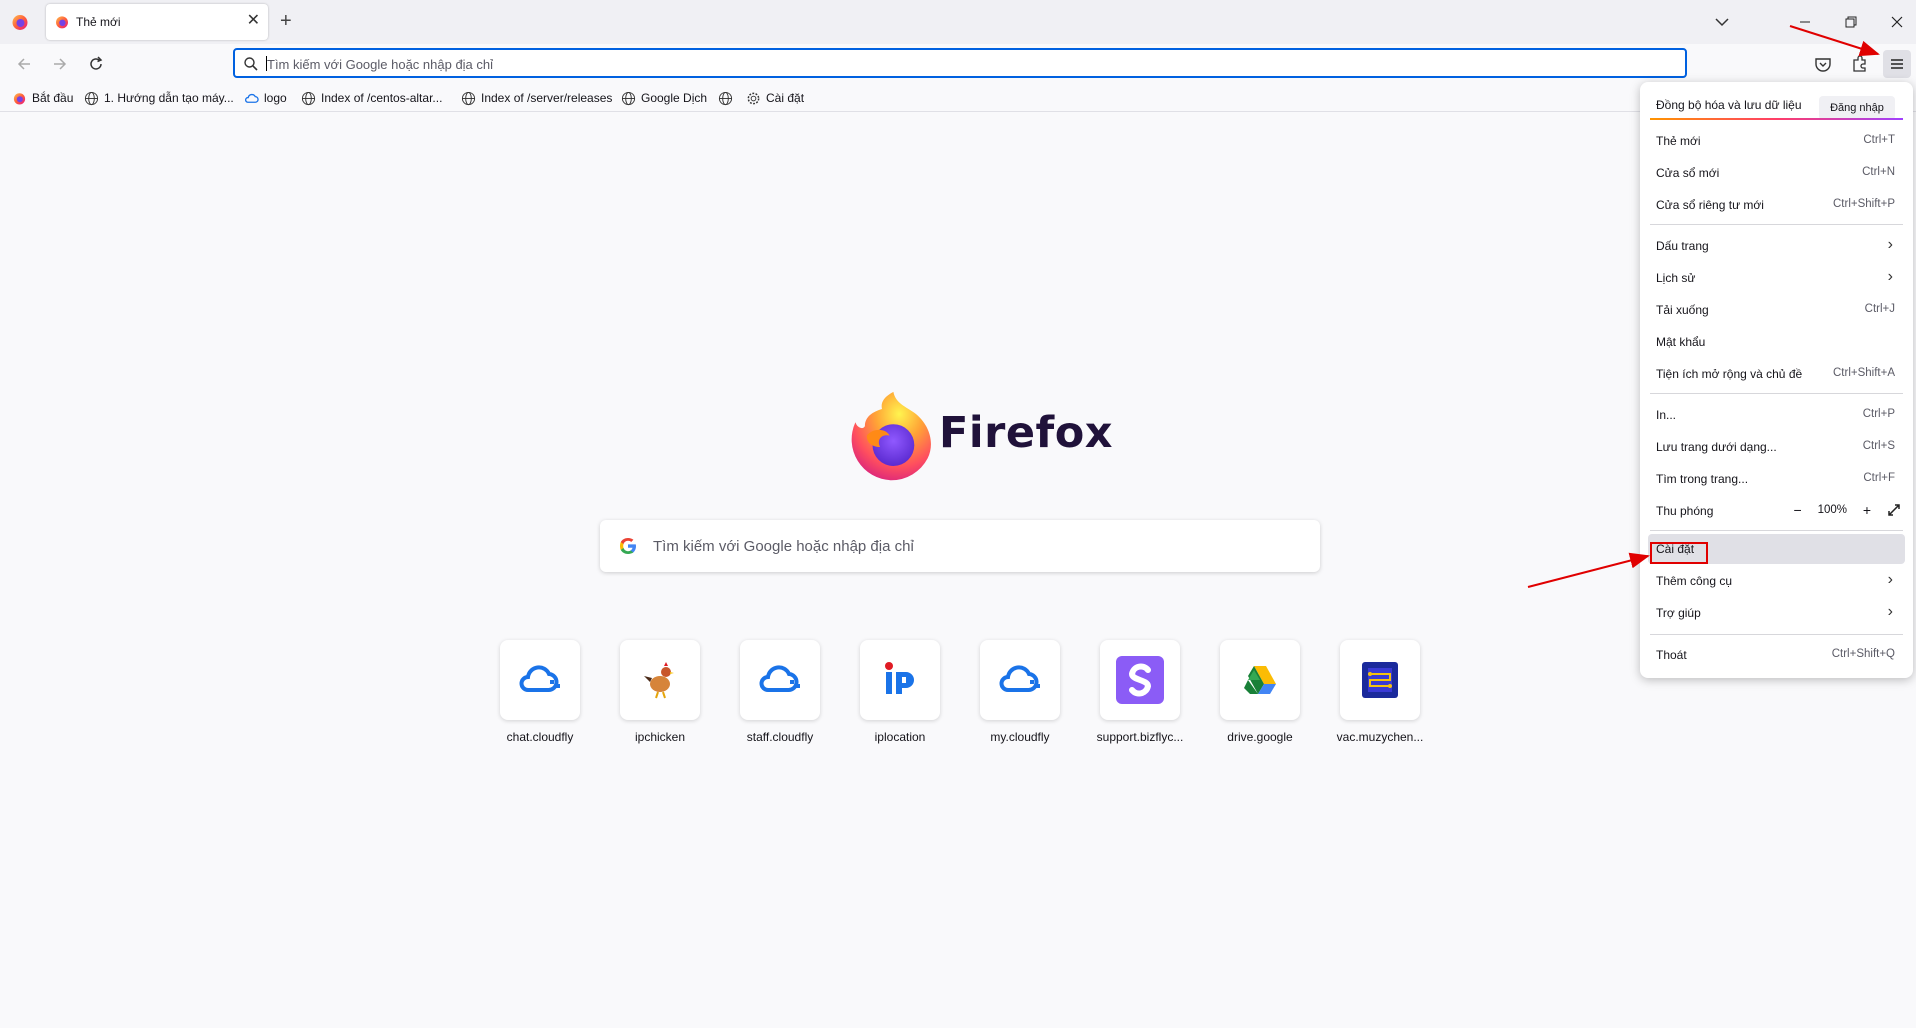 The height and width of the screenshot is (1028, 1916). Describe the element at coordinates (785, 98) in the screenshot. I see `bookmark-label: Cài đặt` at that location.